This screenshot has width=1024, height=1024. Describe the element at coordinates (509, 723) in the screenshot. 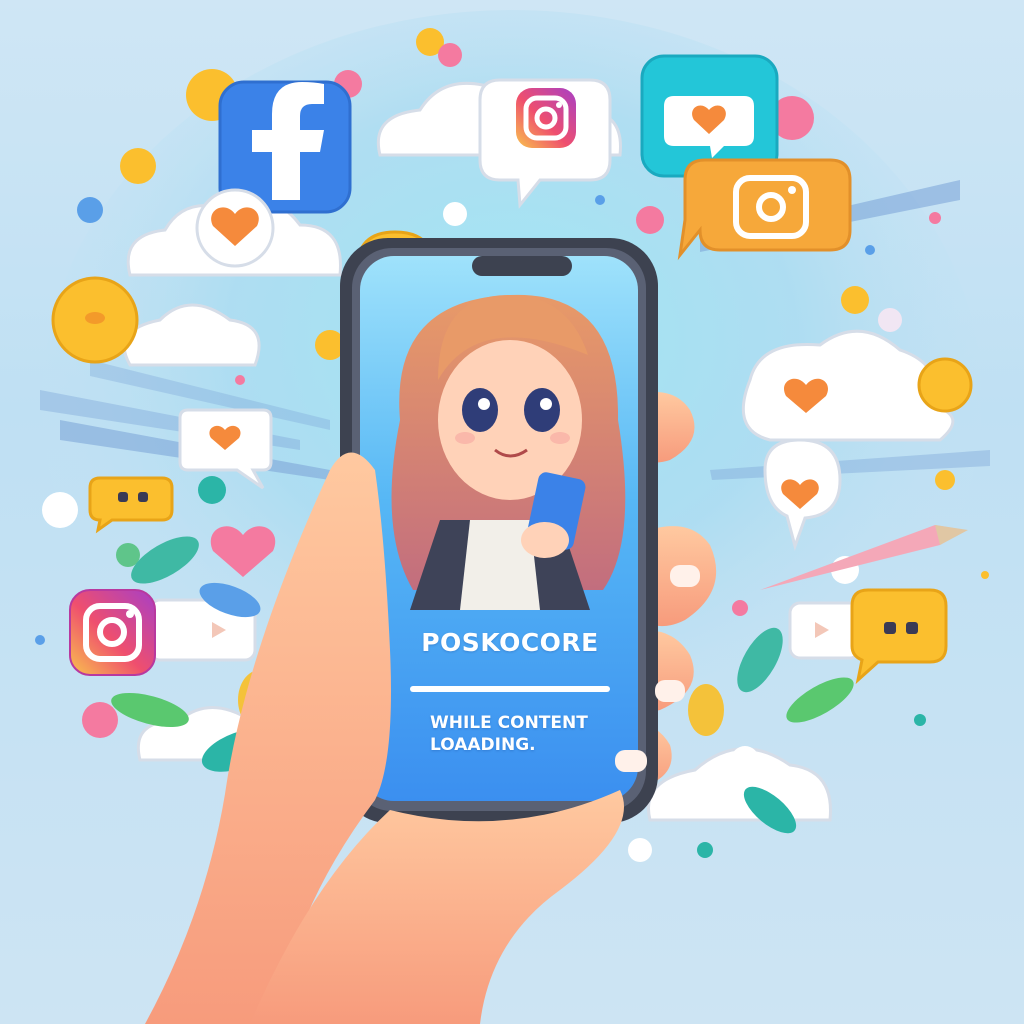

I see `status-line-1: WHILE CONTENT` at that location.